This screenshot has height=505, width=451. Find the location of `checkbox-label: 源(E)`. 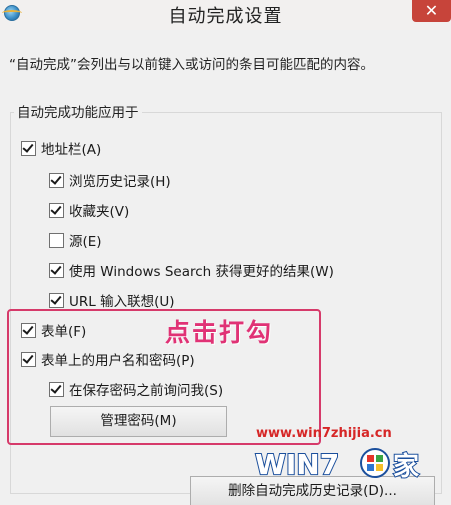

checkbox-label: 源(E) is located at coordinates (85, 242).